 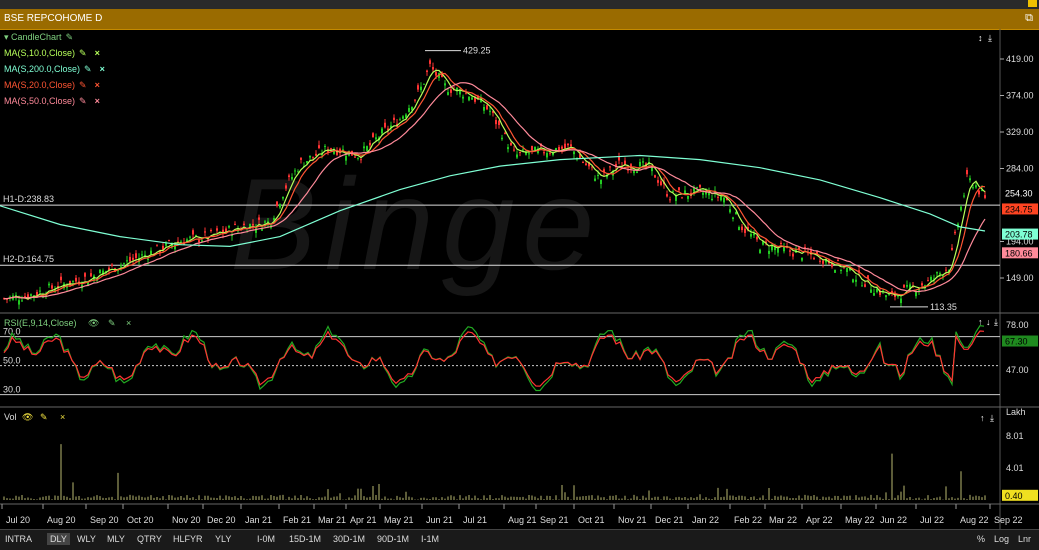 I want to click on period-button-intra: INTRA, so click(x=18, y=539).